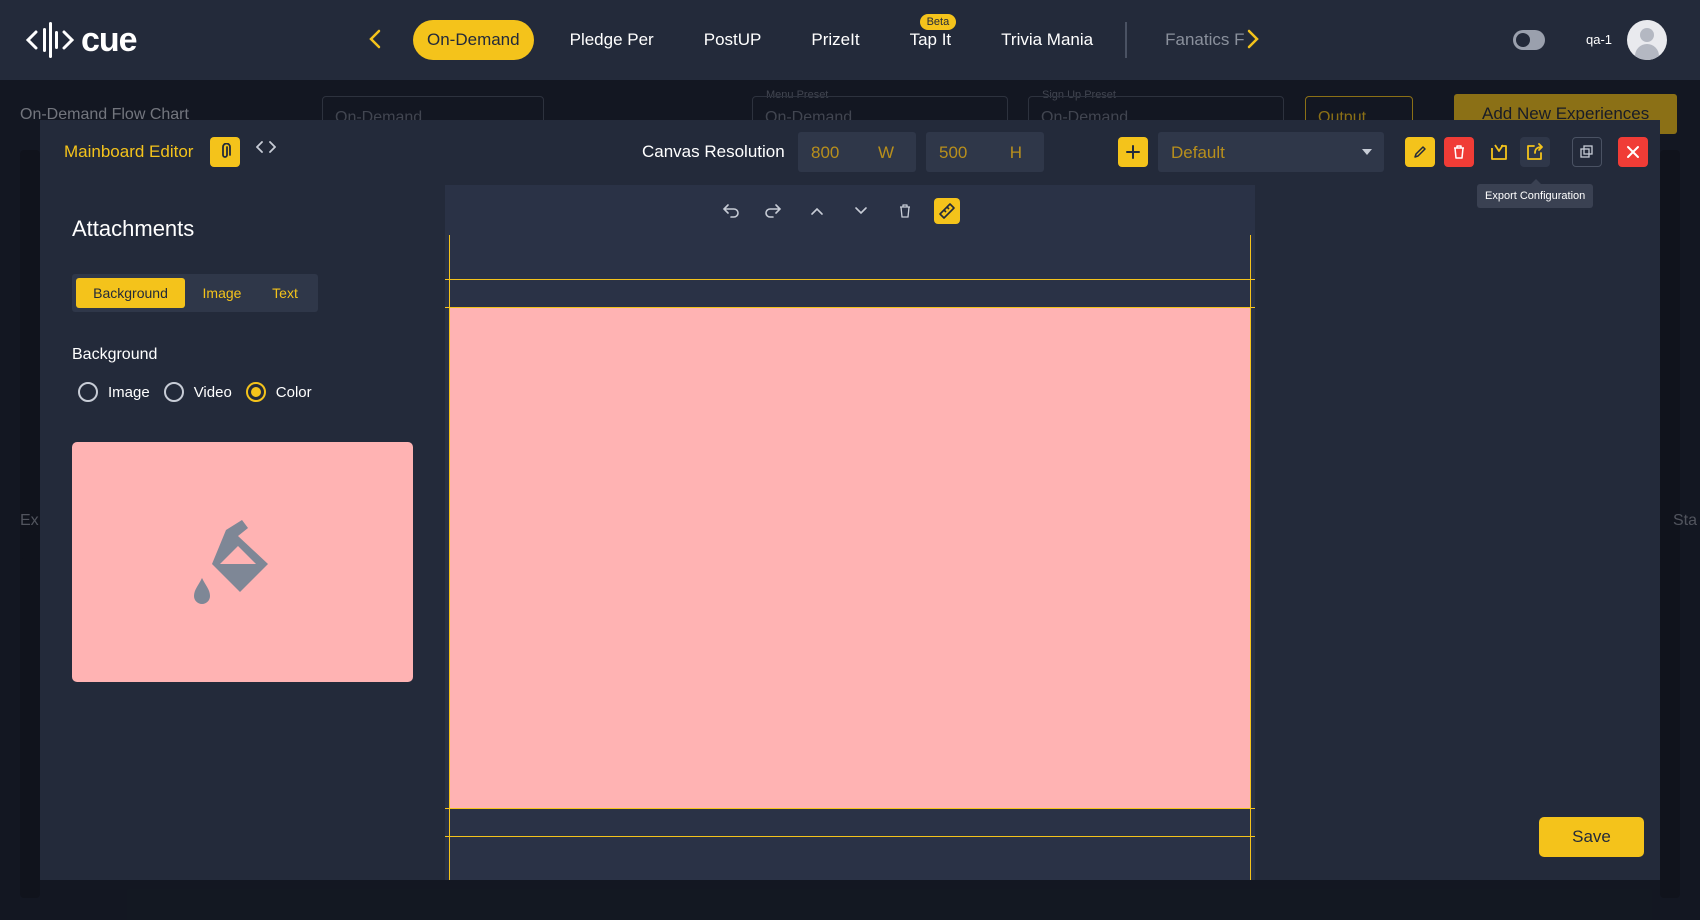 The image size is (1700, 920). I want to click on nav-prev-chevron-icon, so click(376, 39).